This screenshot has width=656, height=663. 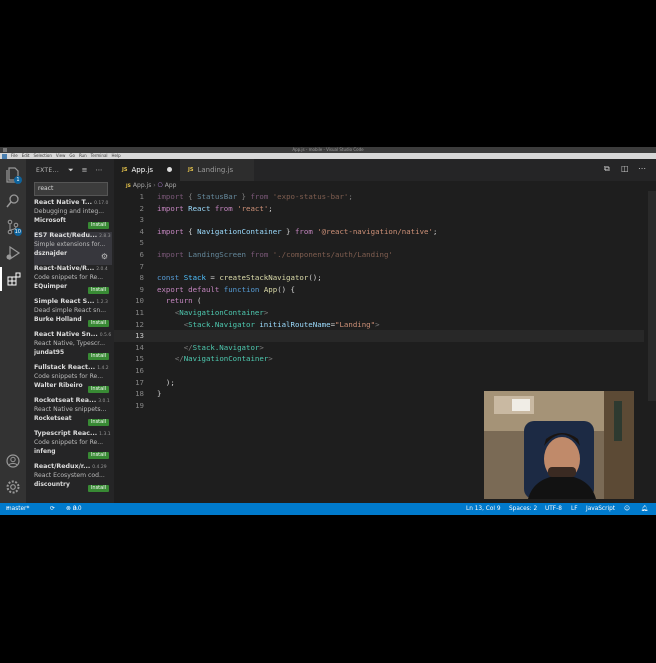 What do you see at coordinates (217, 170) in the screenshot?
I see `tab-landing-js: JS Landing.js` at bounding box center [217, 170].